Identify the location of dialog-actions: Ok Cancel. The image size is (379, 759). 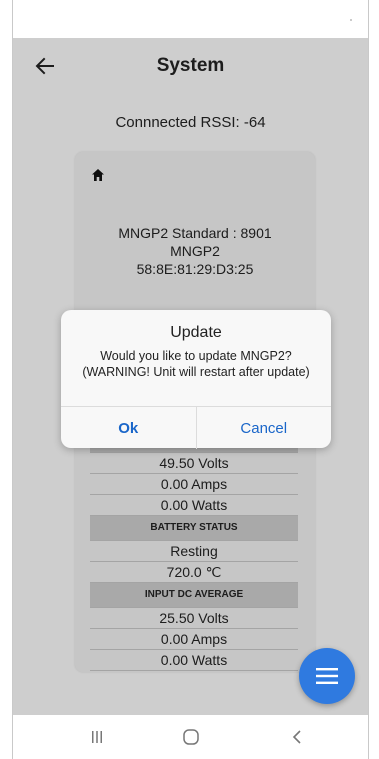
(196, 427).